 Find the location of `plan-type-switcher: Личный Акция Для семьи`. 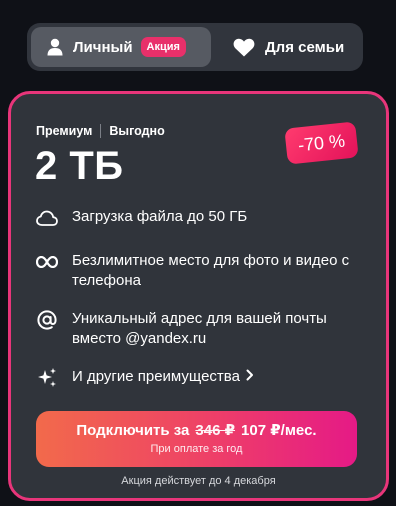

plan-type-switcher: Личный Акция Для семьи is located at coordinates (195, 47).